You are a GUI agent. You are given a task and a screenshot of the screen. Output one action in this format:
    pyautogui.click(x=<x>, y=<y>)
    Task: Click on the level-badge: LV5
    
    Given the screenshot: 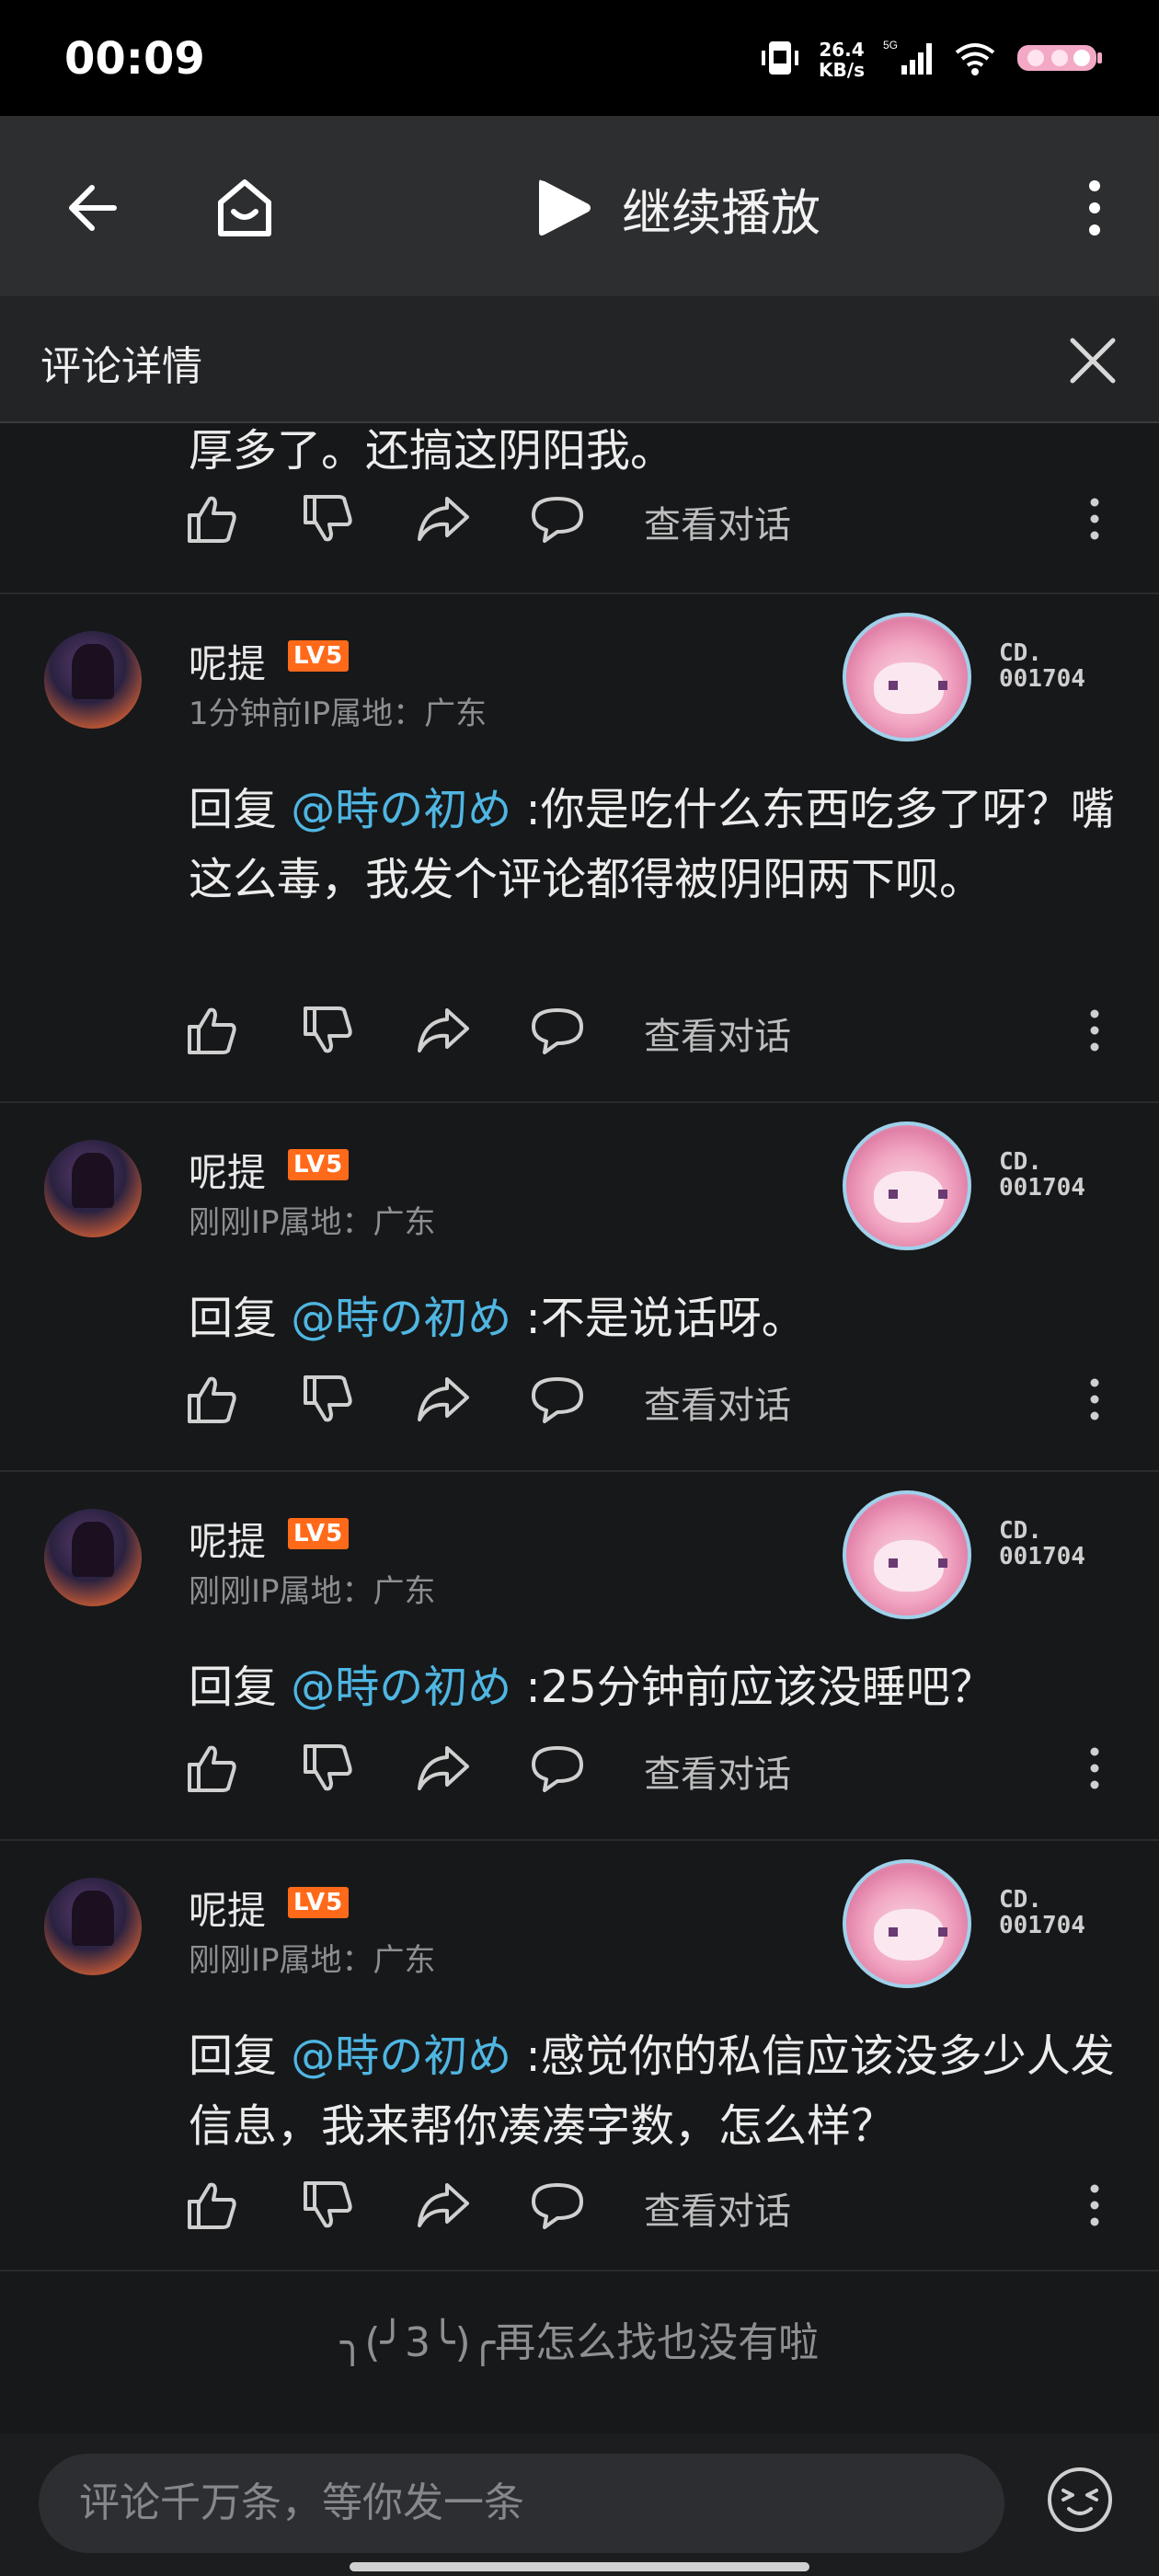 What is the action you would take?
    pyautogui.click(x=319, y=656)
    